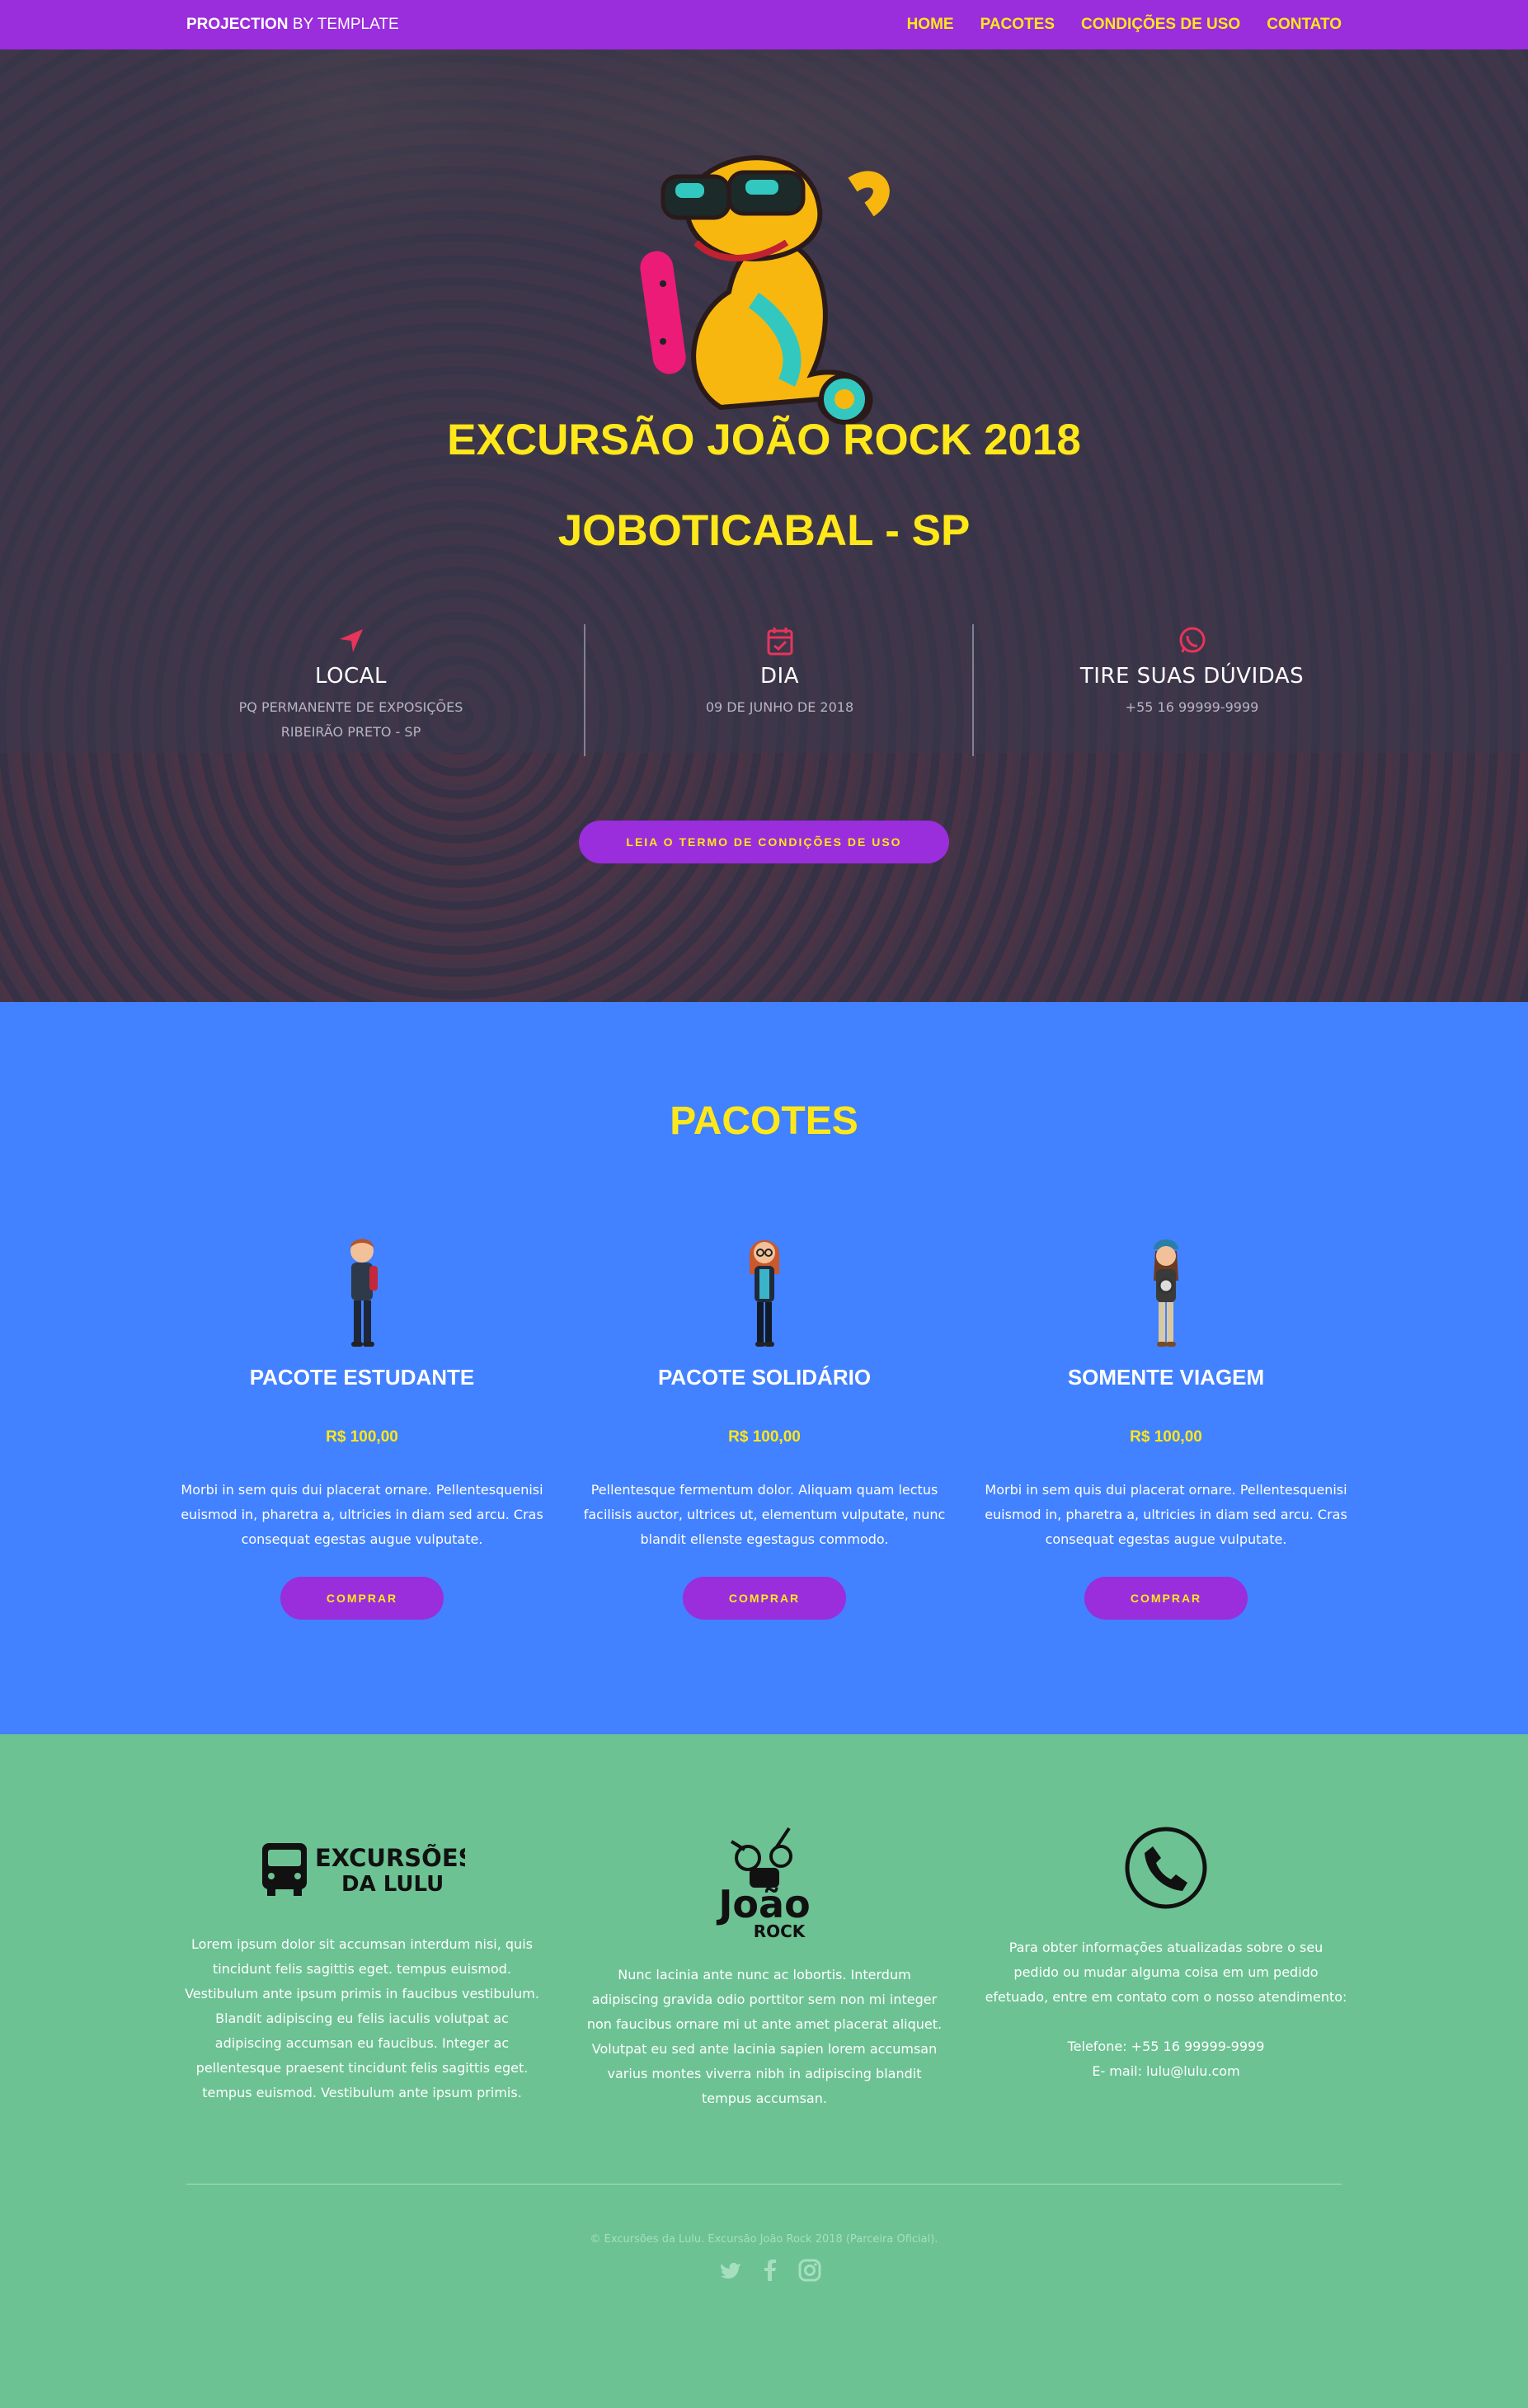 This screenshot has width=1528, height=2408. I want to click on chameleon-mascot-logo, so click(765, 290).